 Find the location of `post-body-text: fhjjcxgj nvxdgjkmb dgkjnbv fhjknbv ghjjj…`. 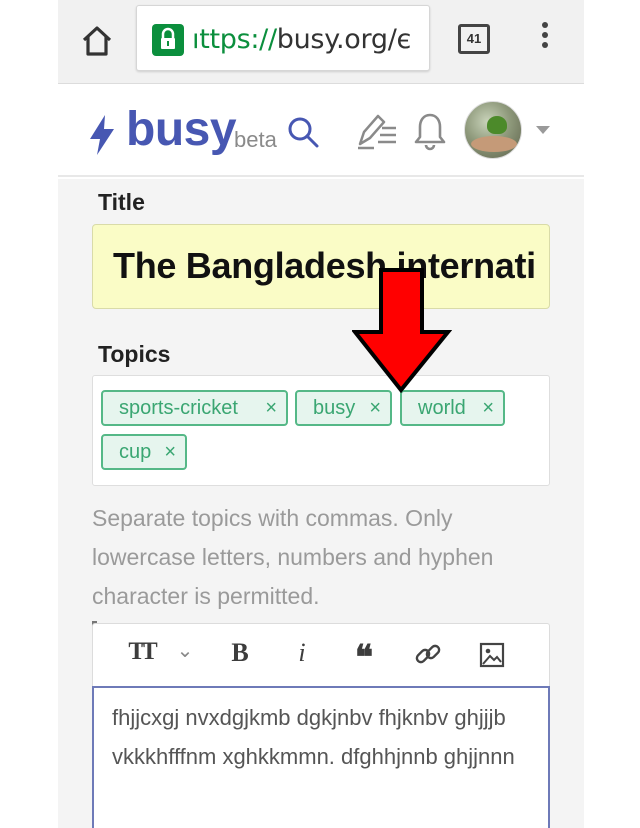

post-body-text: fhjjcxgj nvxdgjkmb dgkjnbv fhjknbv ghjjj… is located at coordinates (313, 737).